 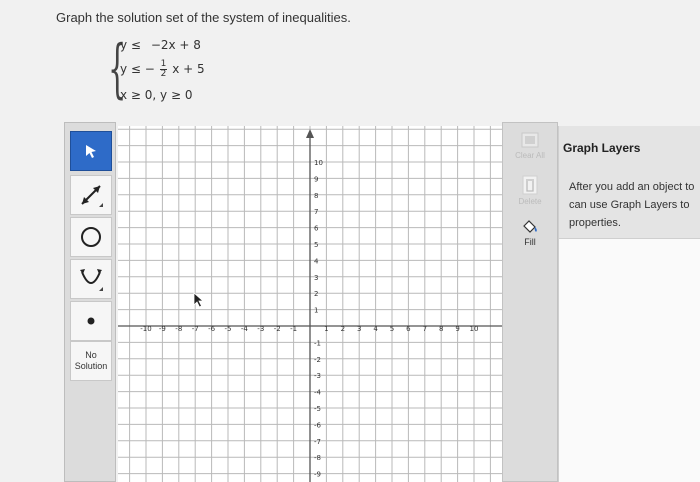 I want to click on clear-all-button: Clear All, so click(x=530, y=151).